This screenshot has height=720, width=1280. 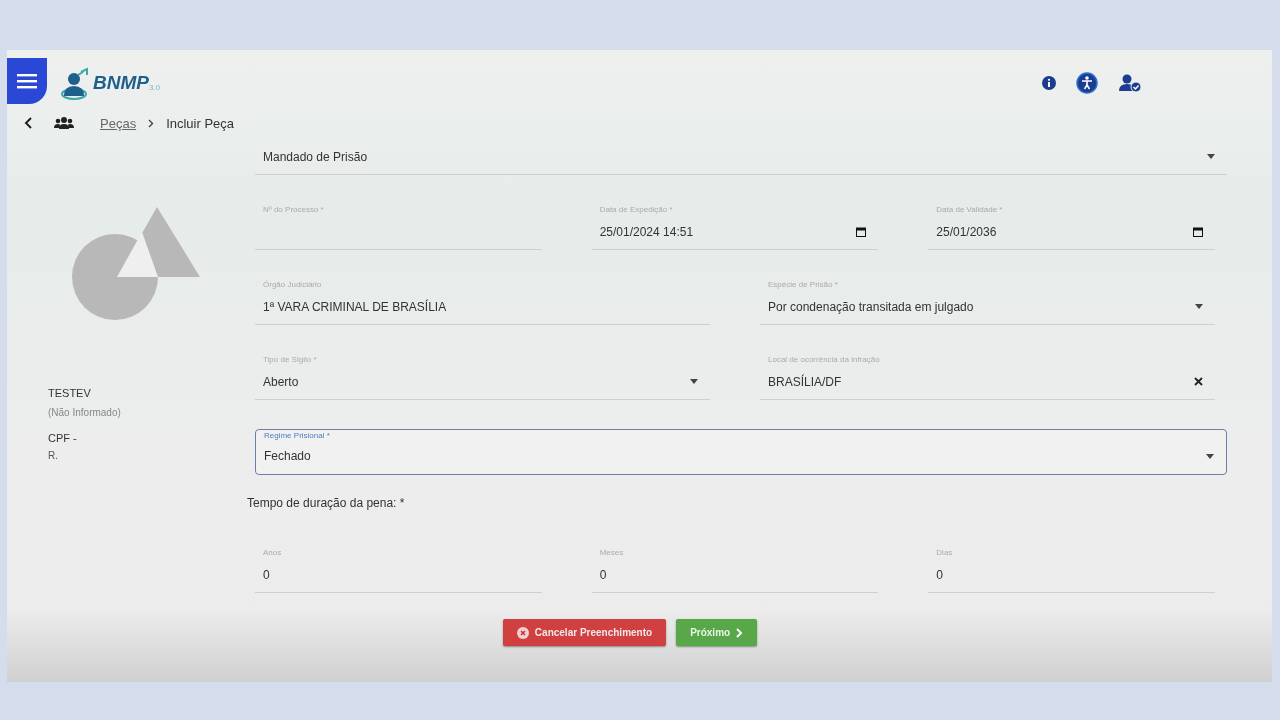 I want to click on person-name: TESTEV, so click(x=70, y=393).